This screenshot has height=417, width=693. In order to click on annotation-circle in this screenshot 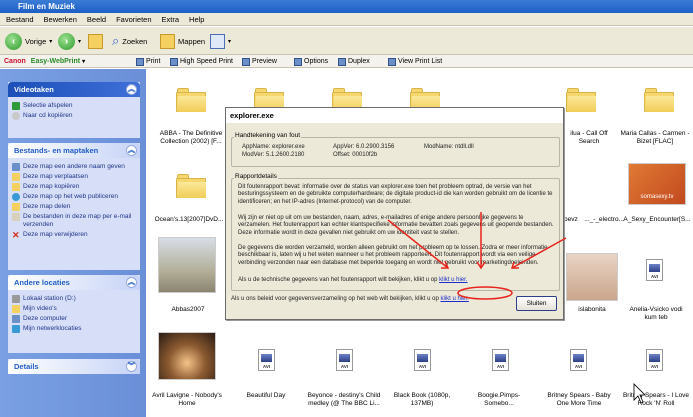, I will do `click(485, 293)`.